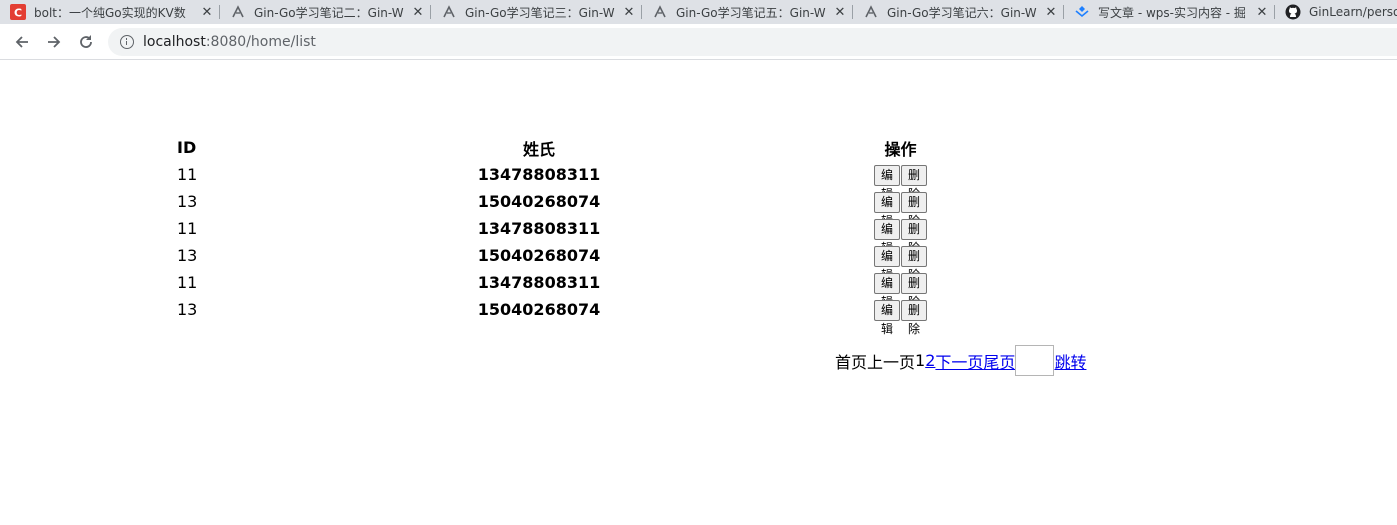 Image resolution: width=1397 pixels, height=525 pixels. What do you see at coordinates (538, 149) in the screenshot?
I see `header-name: 姓氏` at bounding box center [538, 149].